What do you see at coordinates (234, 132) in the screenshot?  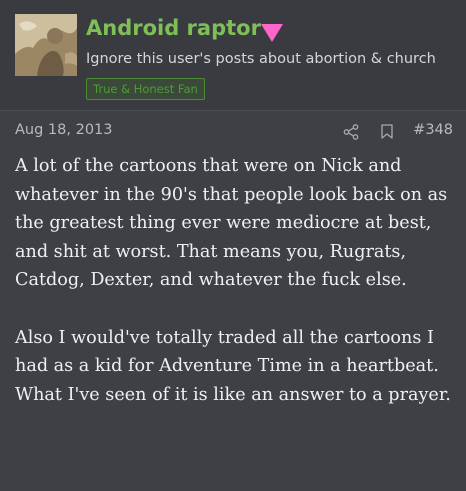 I see `post-meta-bar: Aug 18, 2013 #348` at bounding box center [234, 132].